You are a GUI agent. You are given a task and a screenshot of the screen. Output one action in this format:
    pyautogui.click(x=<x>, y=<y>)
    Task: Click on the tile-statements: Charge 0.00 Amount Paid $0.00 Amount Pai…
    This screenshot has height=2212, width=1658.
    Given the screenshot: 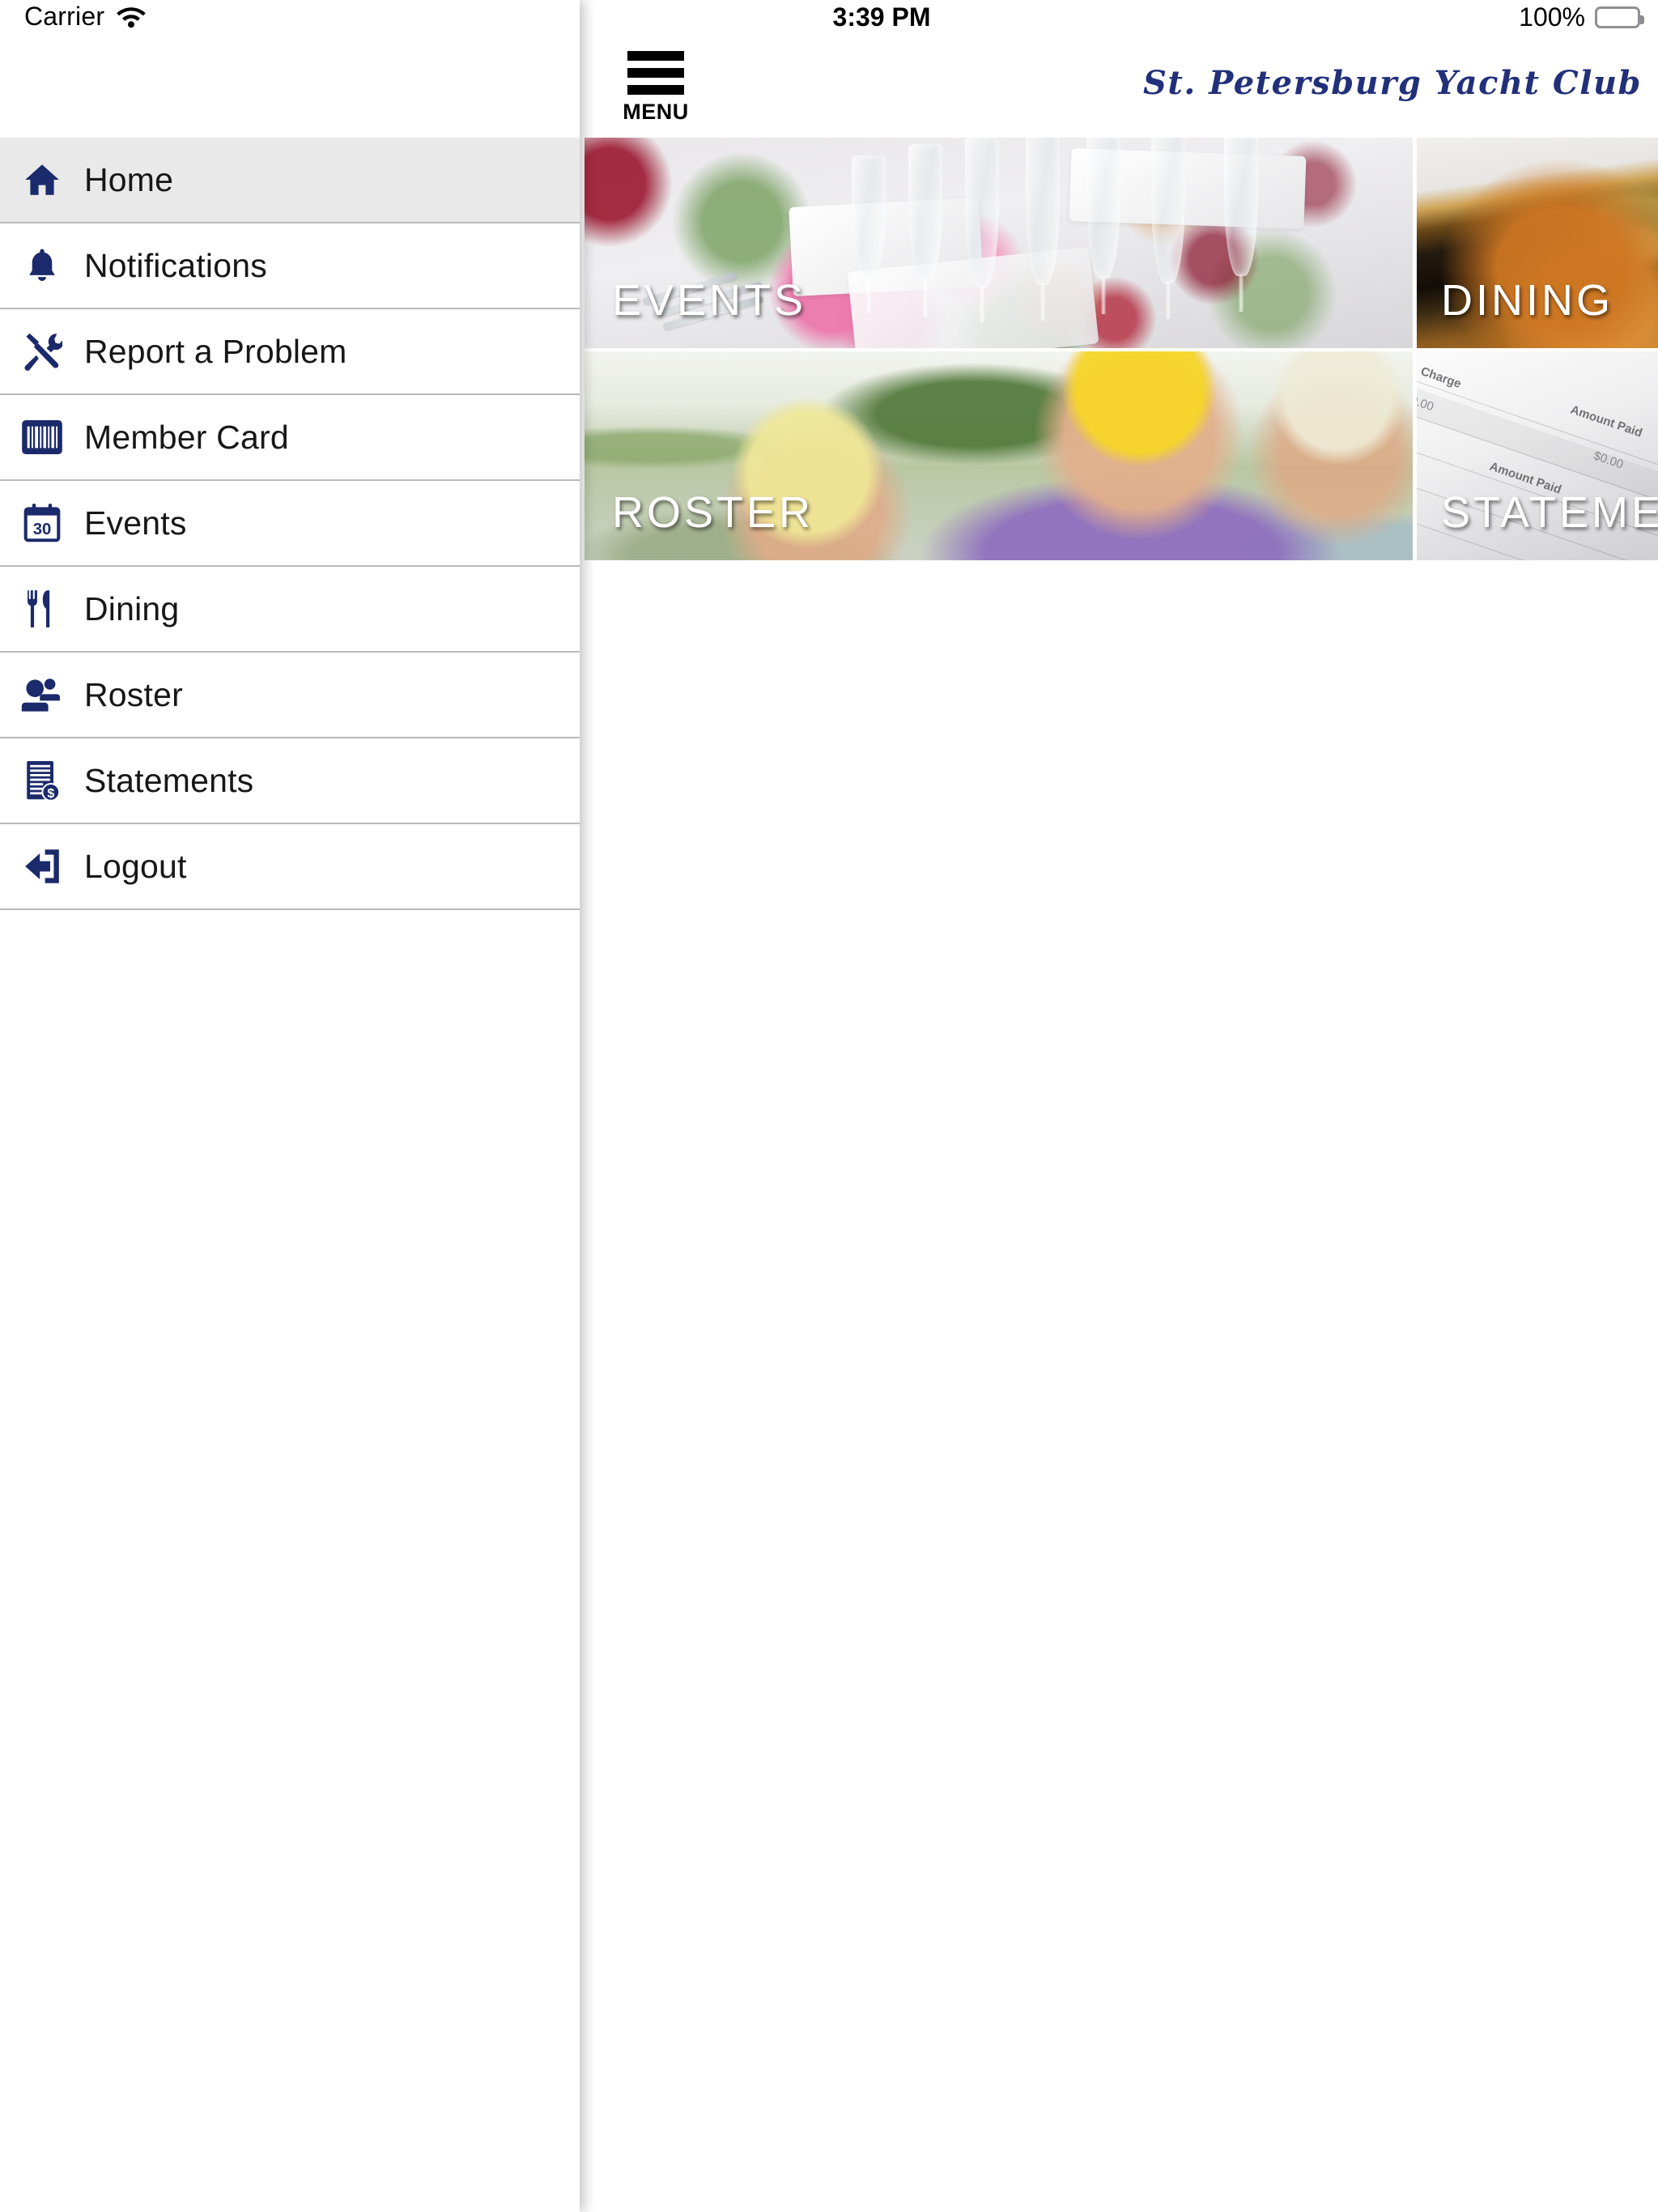 What is the action you would take?
    pyautogui.click(x=1537, y=455)
    